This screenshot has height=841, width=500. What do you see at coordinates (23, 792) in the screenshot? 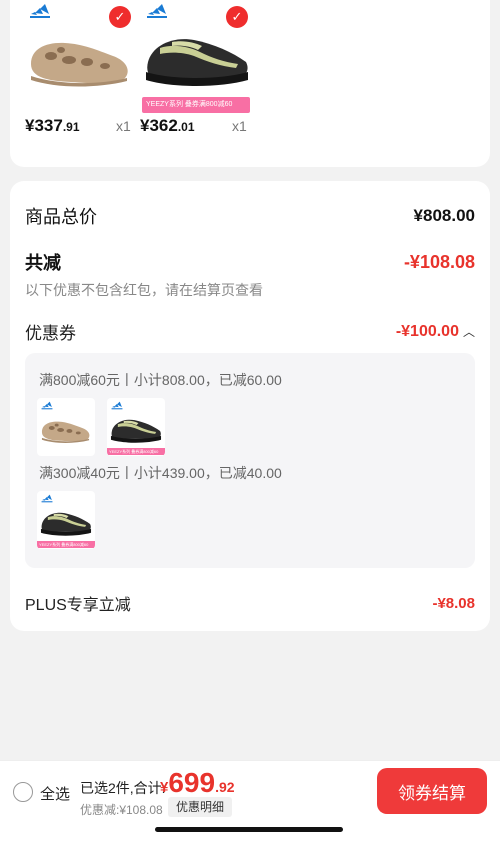
I see `select-all-radio` at bounding box center [23, 792].